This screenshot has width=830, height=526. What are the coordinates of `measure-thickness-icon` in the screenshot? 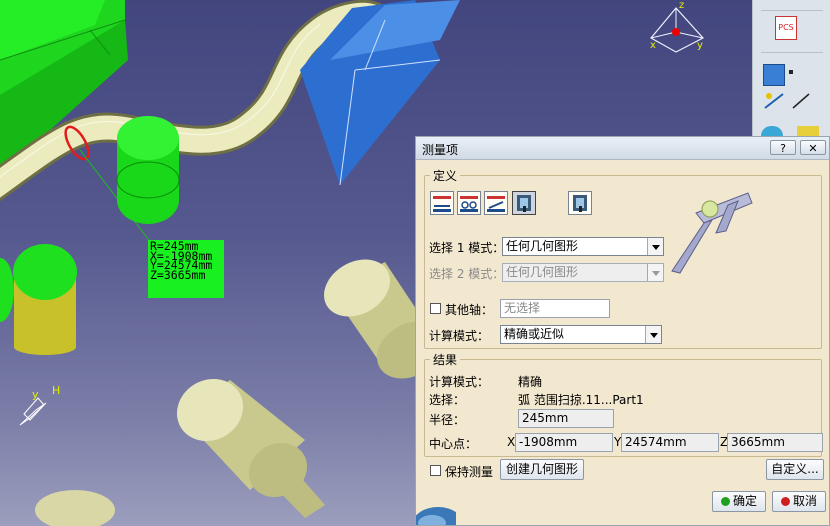 It's located at (580, 203).